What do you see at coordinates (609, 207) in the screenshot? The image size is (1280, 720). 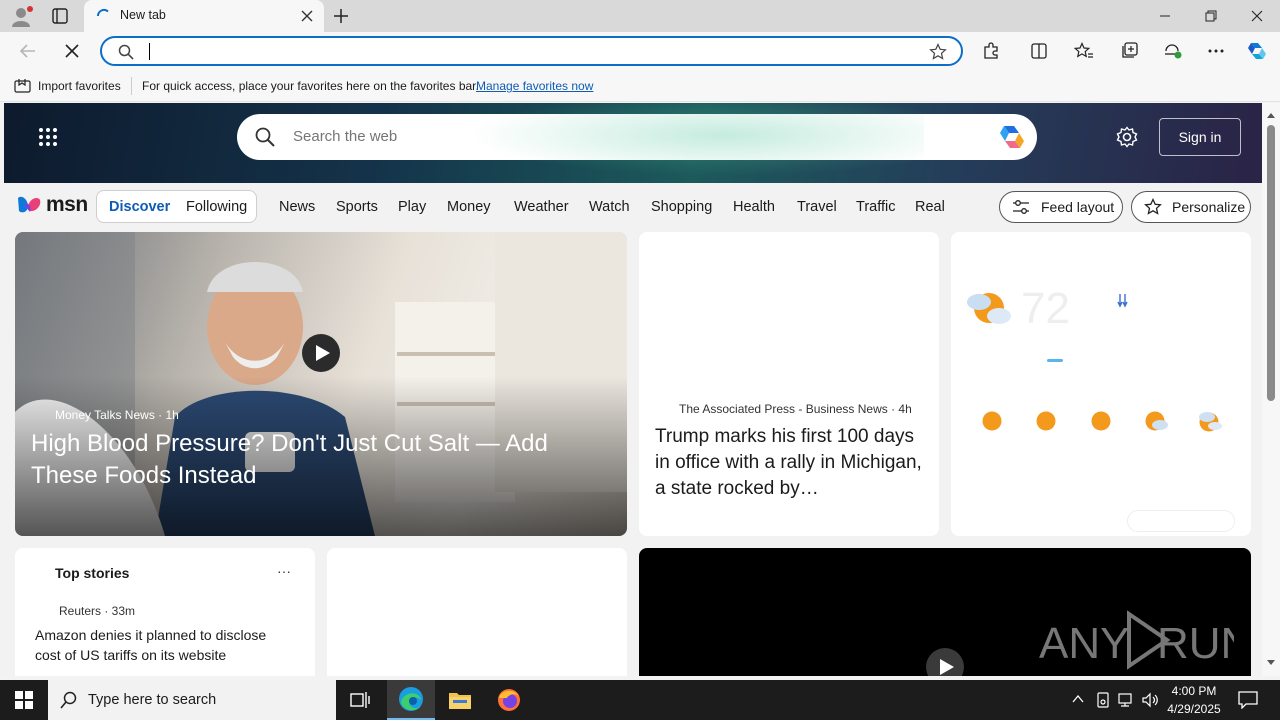 I see `nav-watch: Watch` at bounding box center [609, 207].